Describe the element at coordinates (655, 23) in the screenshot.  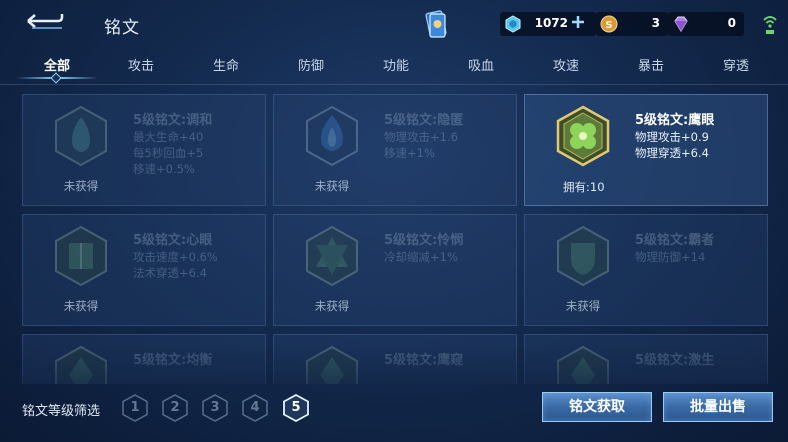
I see `gold-value: 3` at that location.